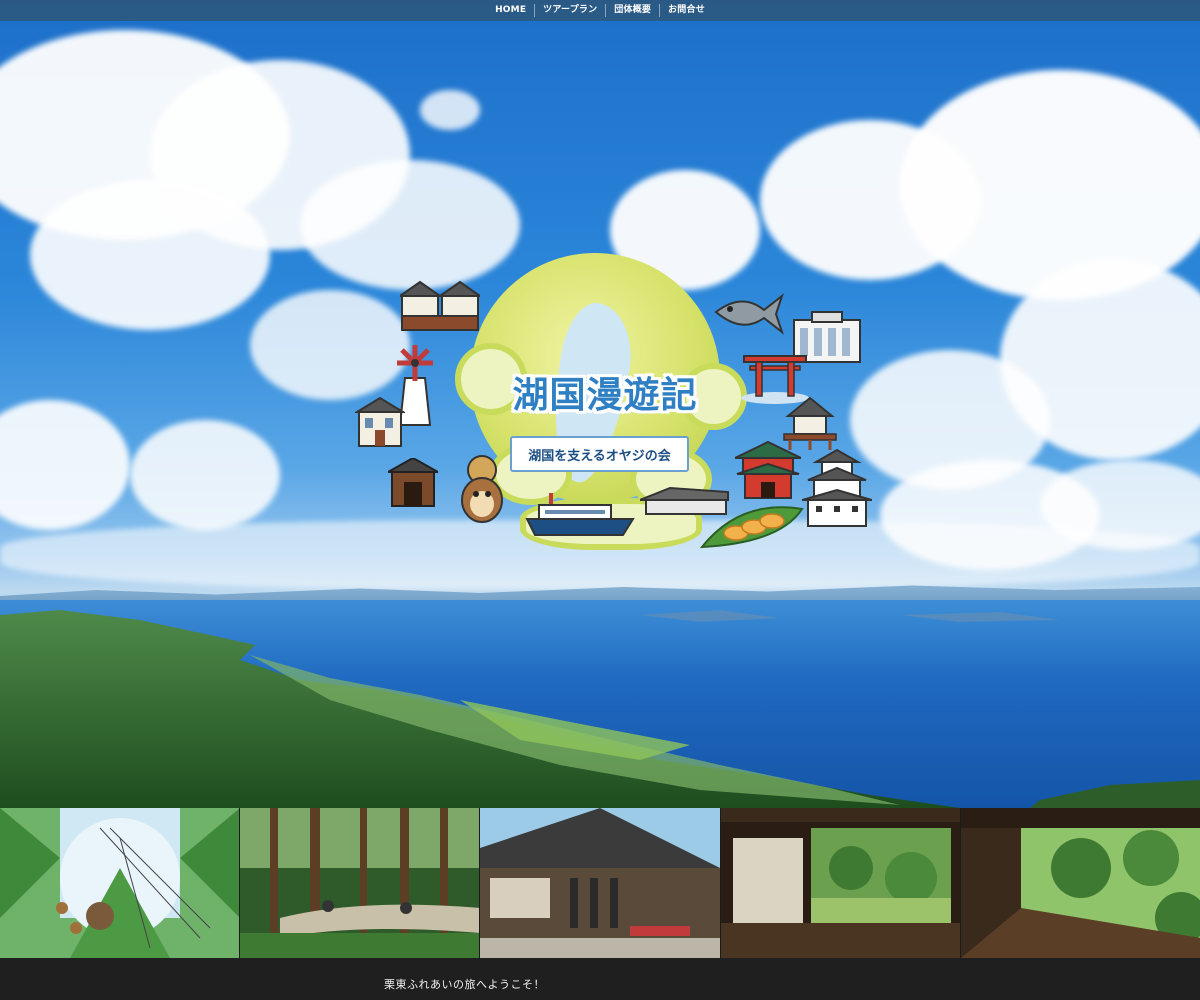  I want to click on welcome-heading: 栗東ふれあいの旅へようこそ！, so click(464, 984).